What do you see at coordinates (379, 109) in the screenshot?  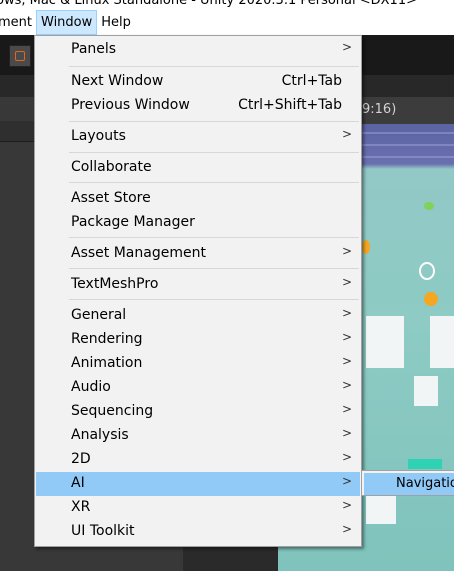 I see `game-view-aspect-label: 9:16)` at bounding box center [379, 109].